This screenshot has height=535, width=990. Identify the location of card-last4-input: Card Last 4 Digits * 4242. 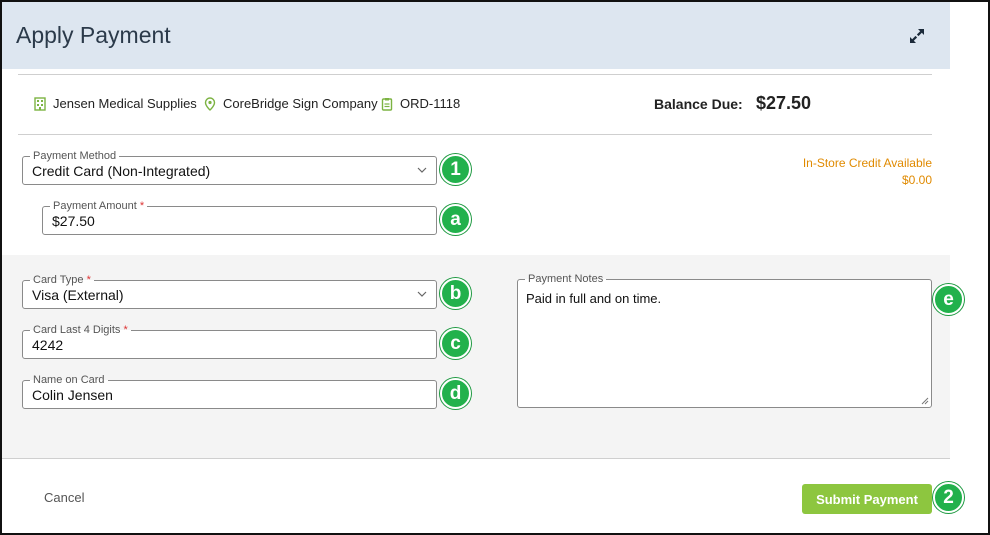
(229, 341).